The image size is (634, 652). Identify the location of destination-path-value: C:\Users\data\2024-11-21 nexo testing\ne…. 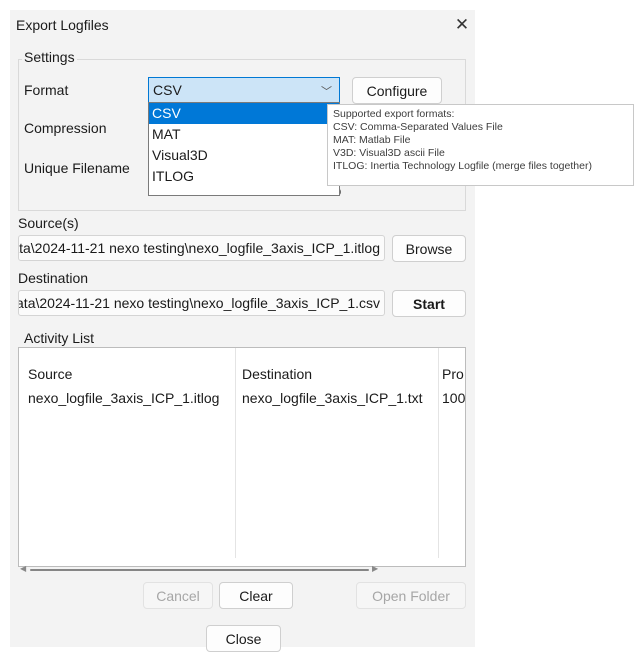
(199, 303).